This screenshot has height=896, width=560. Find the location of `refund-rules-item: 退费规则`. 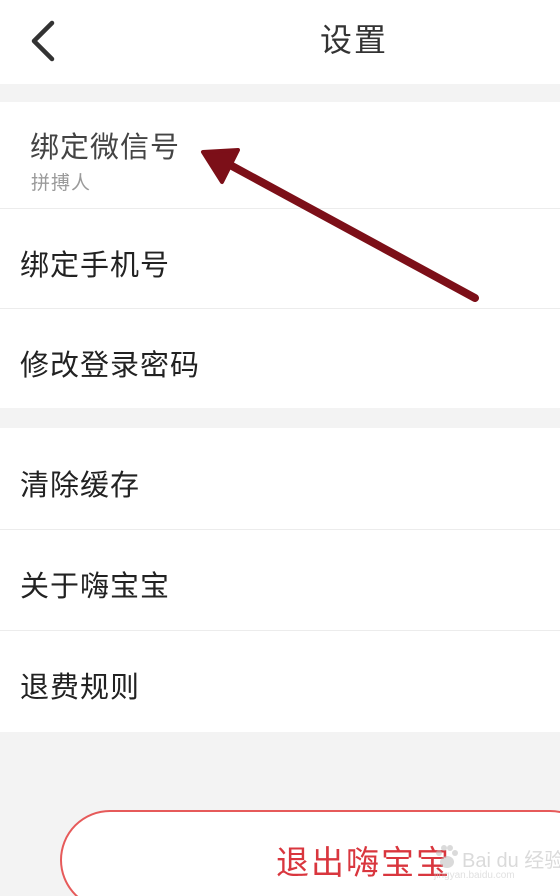

refund-rules-item: 退费规则 is located at coordinates (280, 680).